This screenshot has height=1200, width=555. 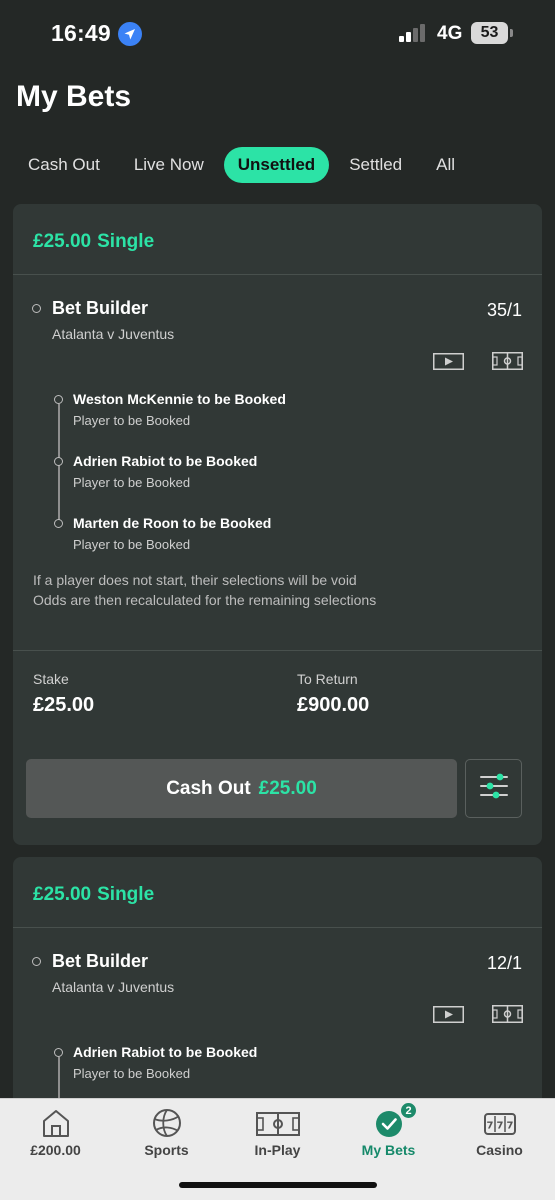 I want to click on football-icon, so click(x=167, y=1123).